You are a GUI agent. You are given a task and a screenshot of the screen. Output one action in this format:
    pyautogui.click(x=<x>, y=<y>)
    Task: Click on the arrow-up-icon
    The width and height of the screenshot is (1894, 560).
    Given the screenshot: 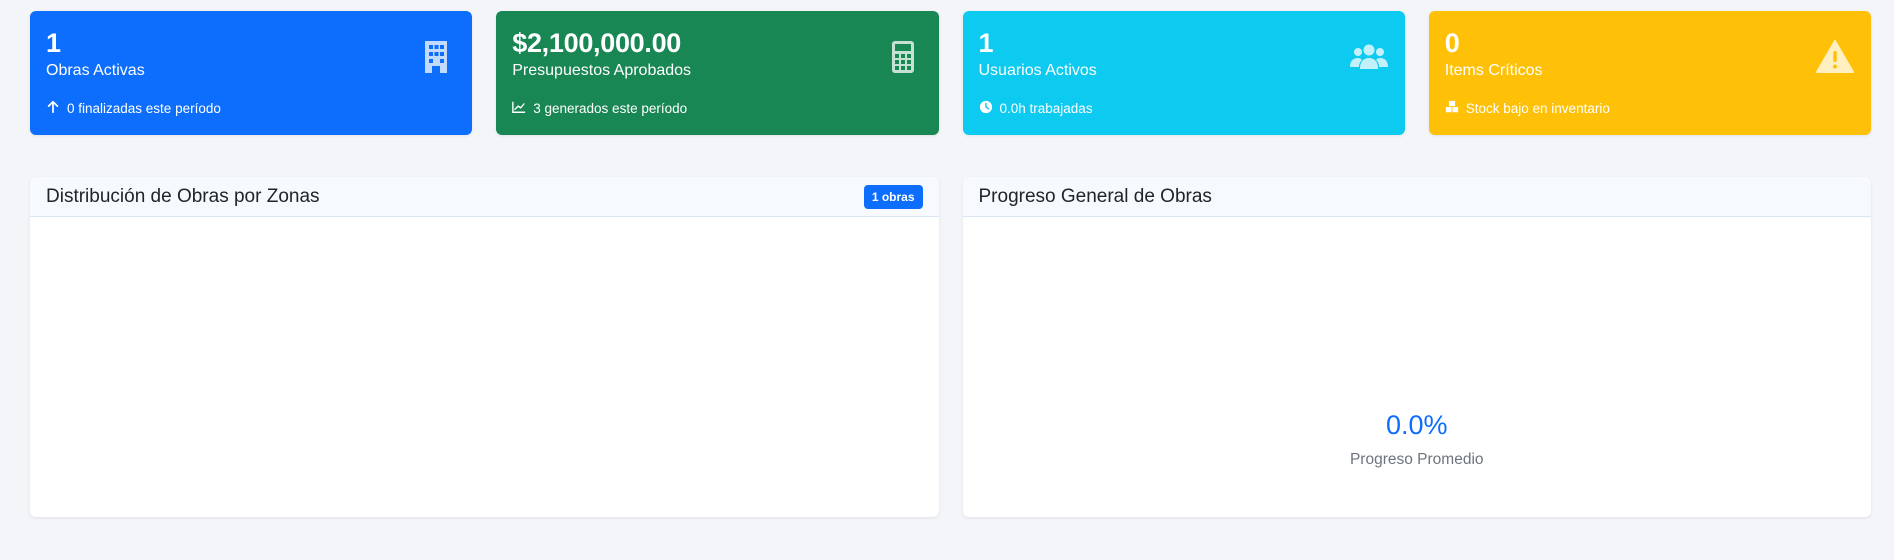 What is the action you would take?
    pyautogui.click(x=53, y=108)
    